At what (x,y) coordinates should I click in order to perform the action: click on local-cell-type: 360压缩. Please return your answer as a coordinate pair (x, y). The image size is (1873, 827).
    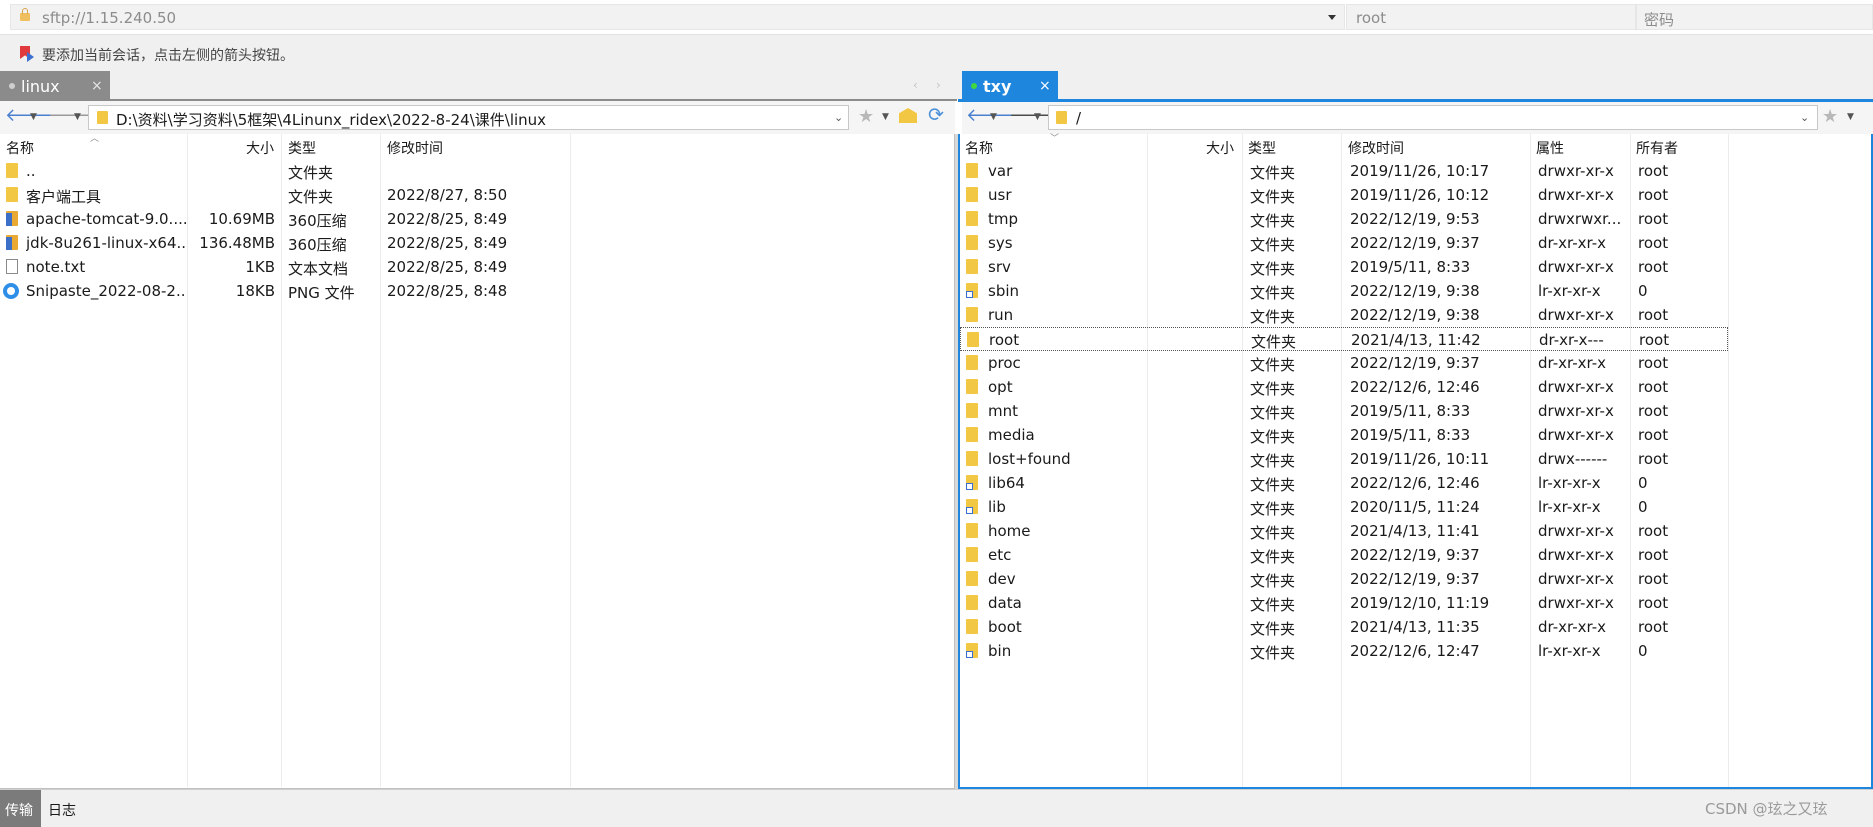
    Looking at the image, I should click on (317, 221).